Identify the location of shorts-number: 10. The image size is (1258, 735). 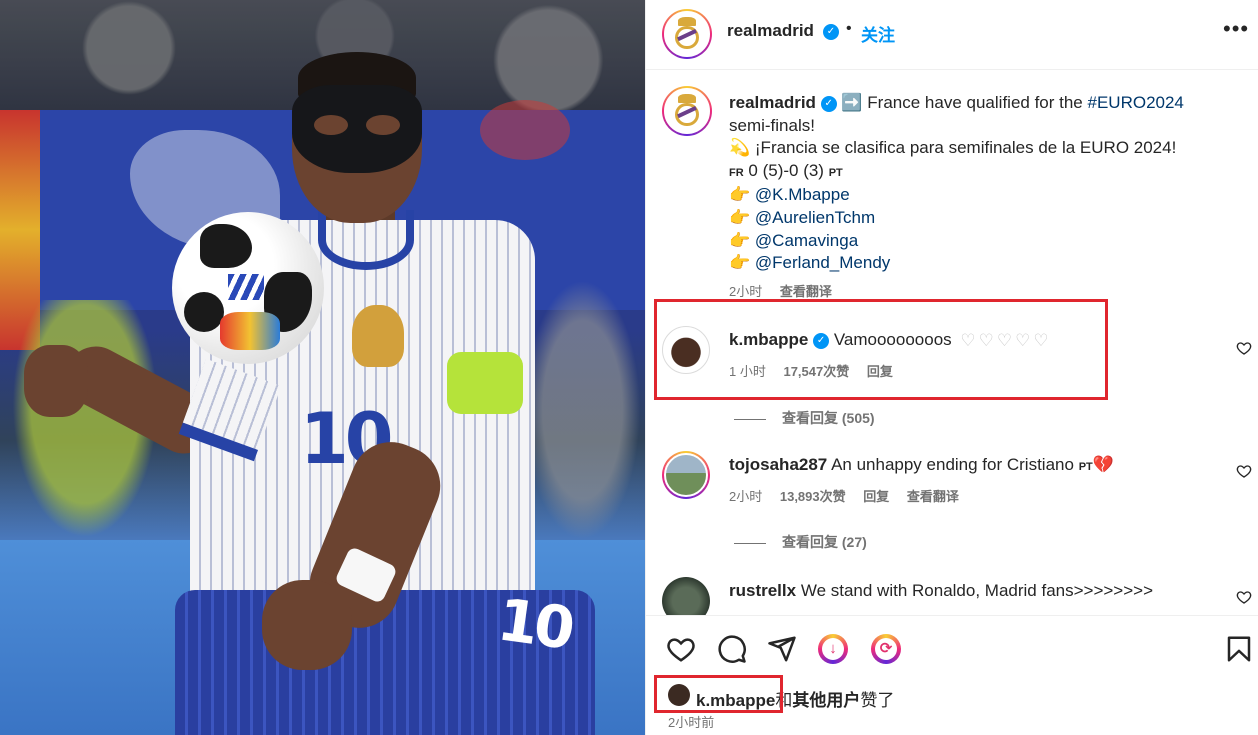
(534, 624).